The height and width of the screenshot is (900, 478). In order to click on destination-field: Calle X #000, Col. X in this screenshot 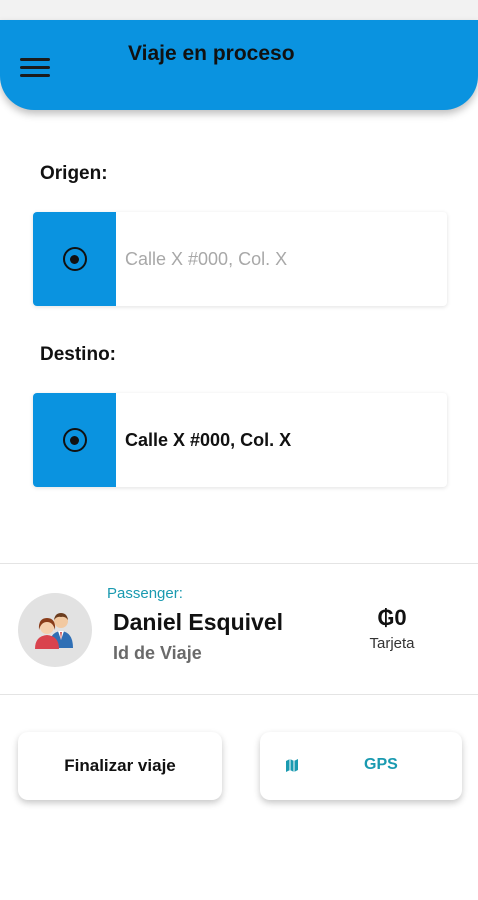, I will do `click(240, 440)`.